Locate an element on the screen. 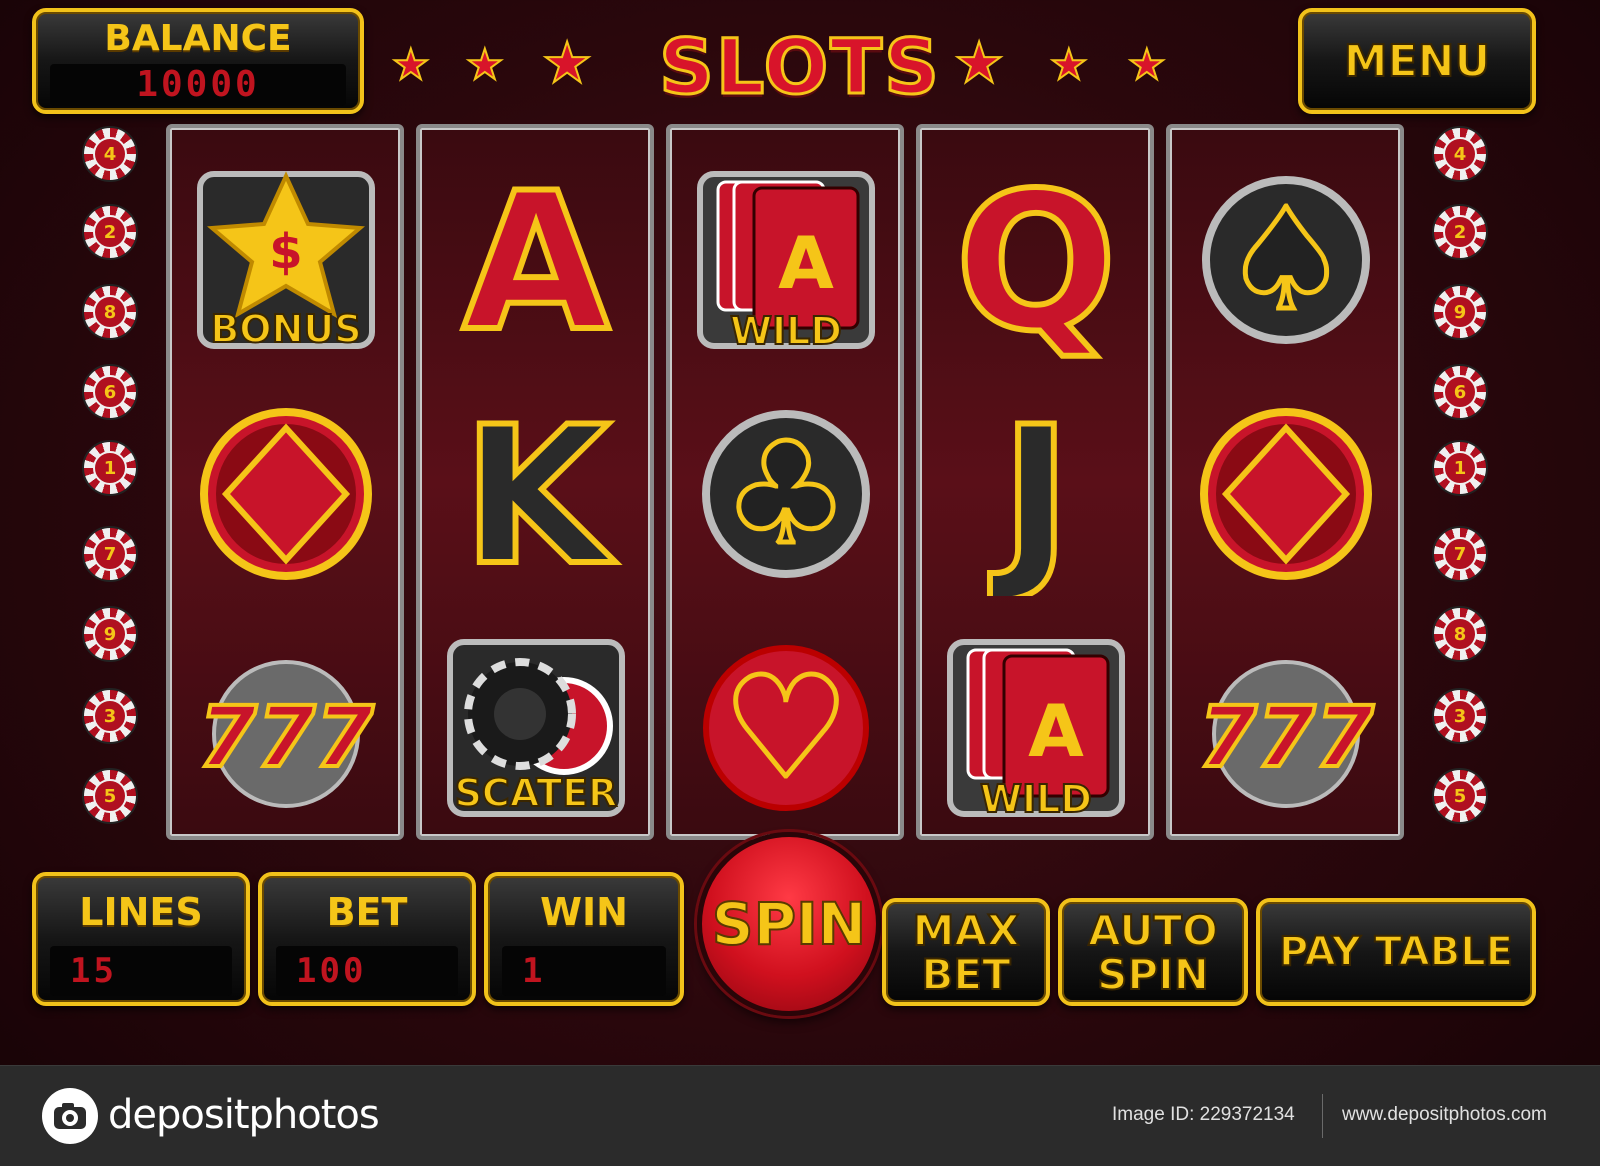 This screenshot has width=1600, height=1166. reel-3: A WILD ♣ ♥ is located at coordinates (785, 482).